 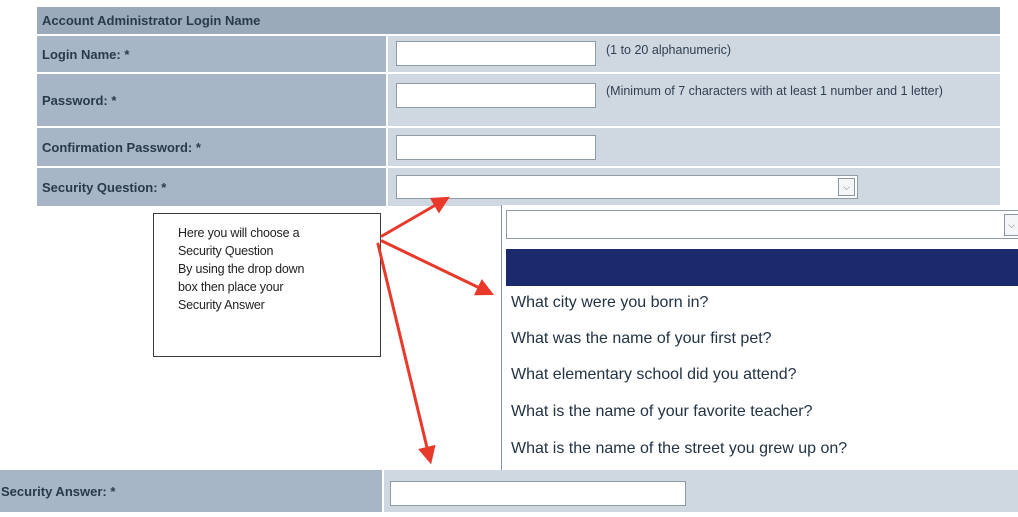 What do you see at coordinates (437, 267) in the screenshot?
I see `arrow-to-dropdown-options` at bounding box center [437, 267].